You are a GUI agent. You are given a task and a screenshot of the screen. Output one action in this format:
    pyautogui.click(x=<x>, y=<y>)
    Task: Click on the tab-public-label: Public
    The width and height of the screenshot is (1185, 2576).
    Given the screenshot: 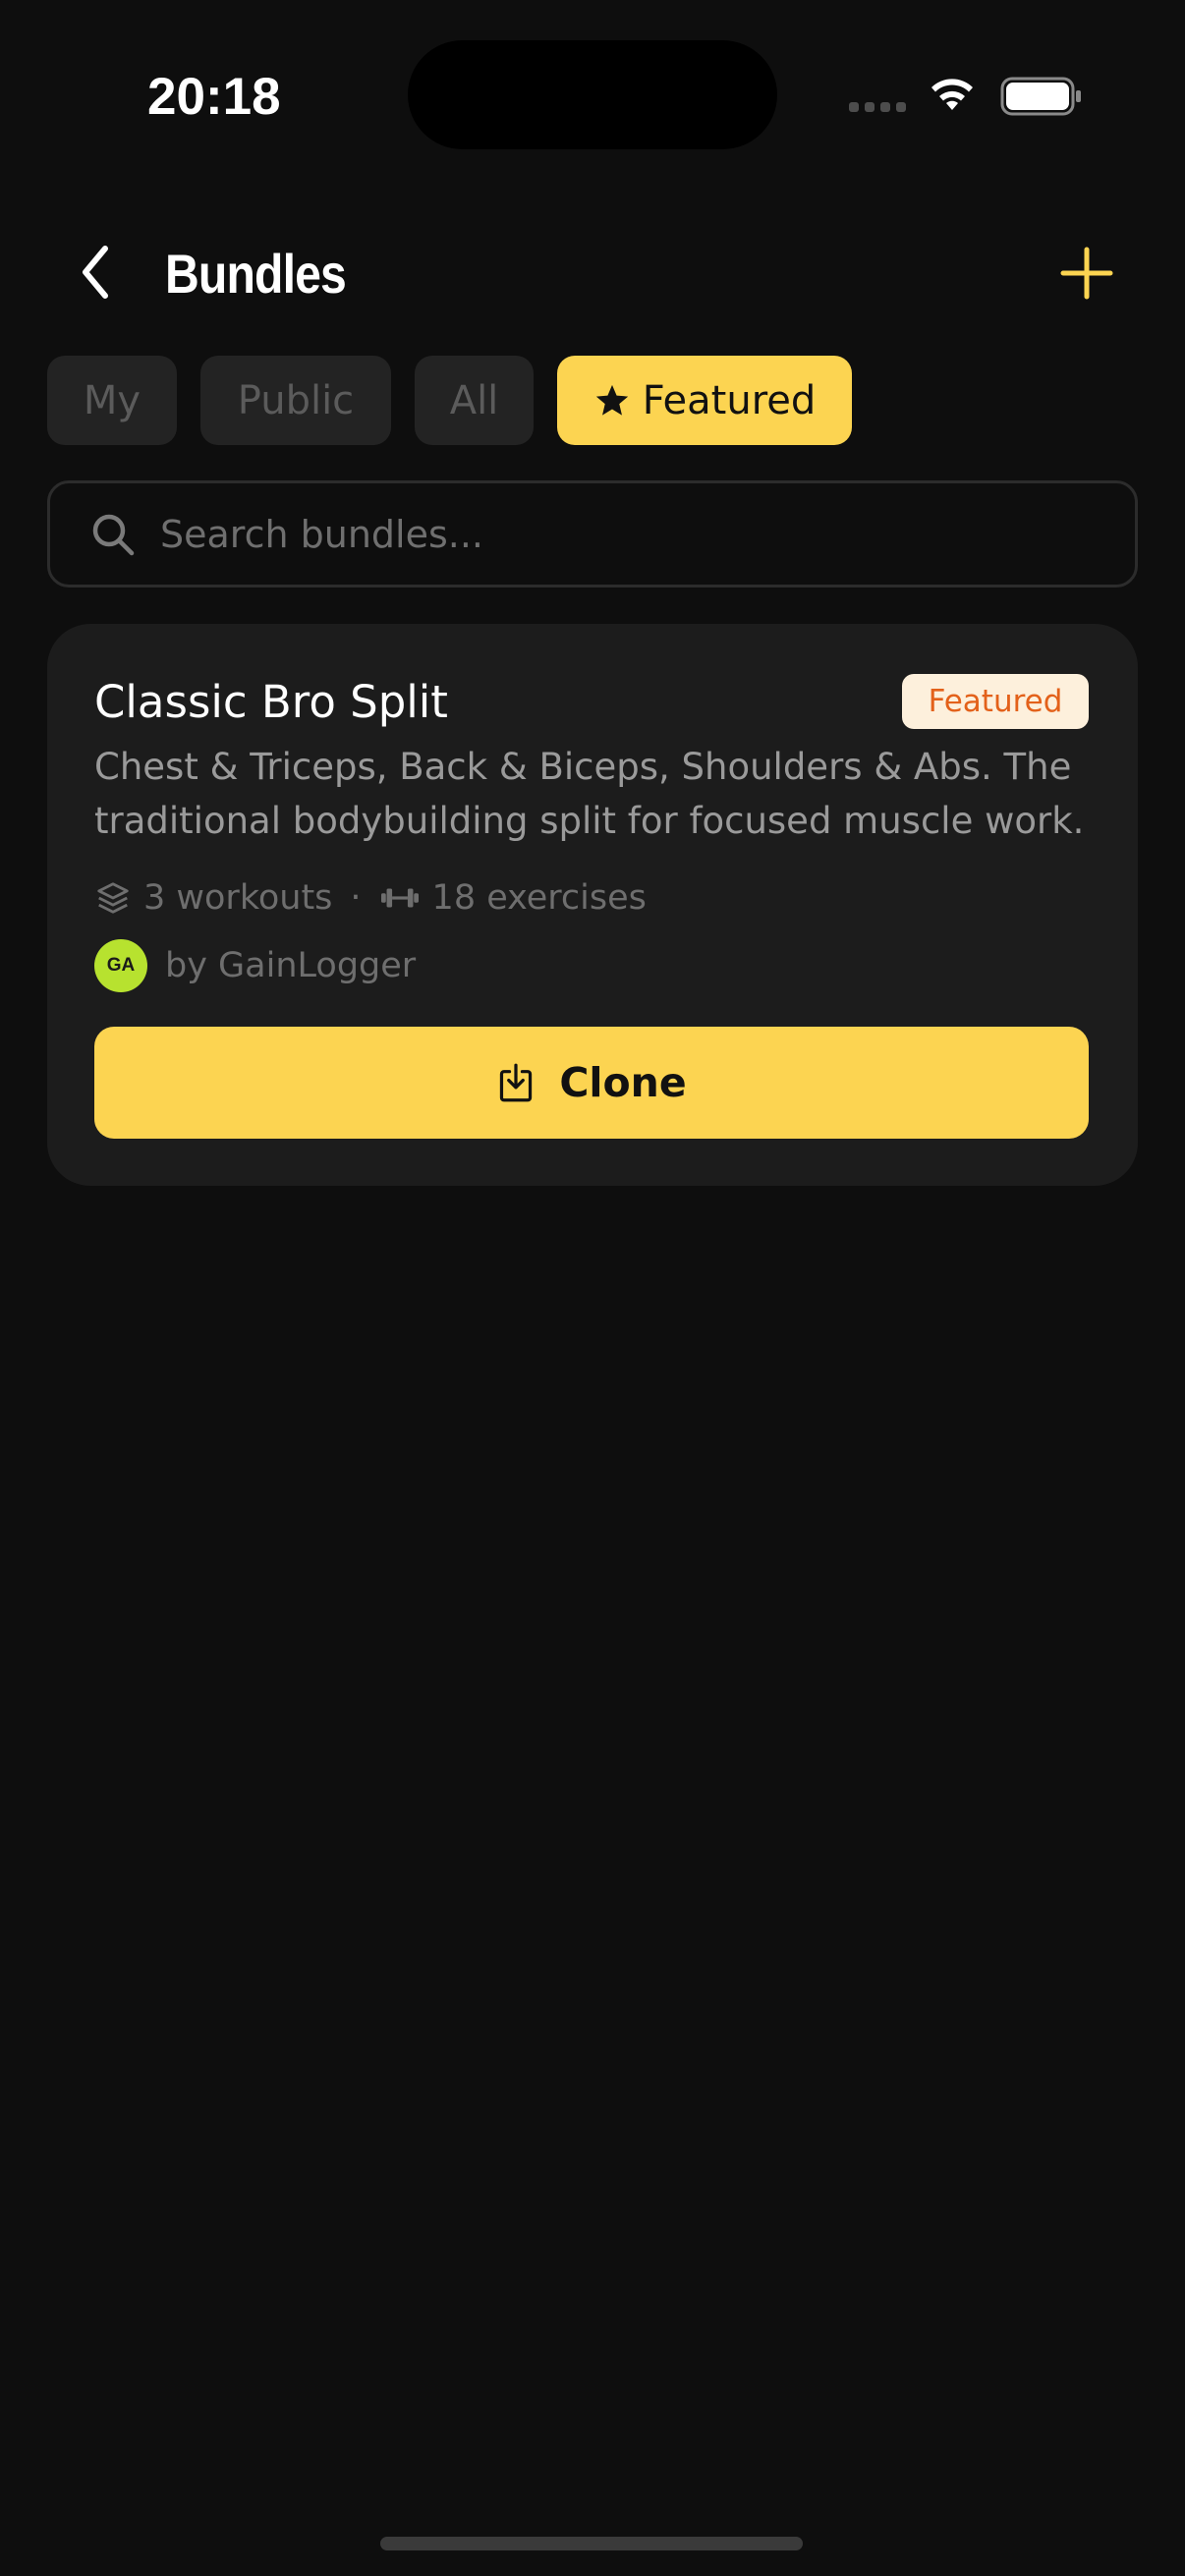 What is the action you would take?
    pyautogui.click(x=296, y=400)
    